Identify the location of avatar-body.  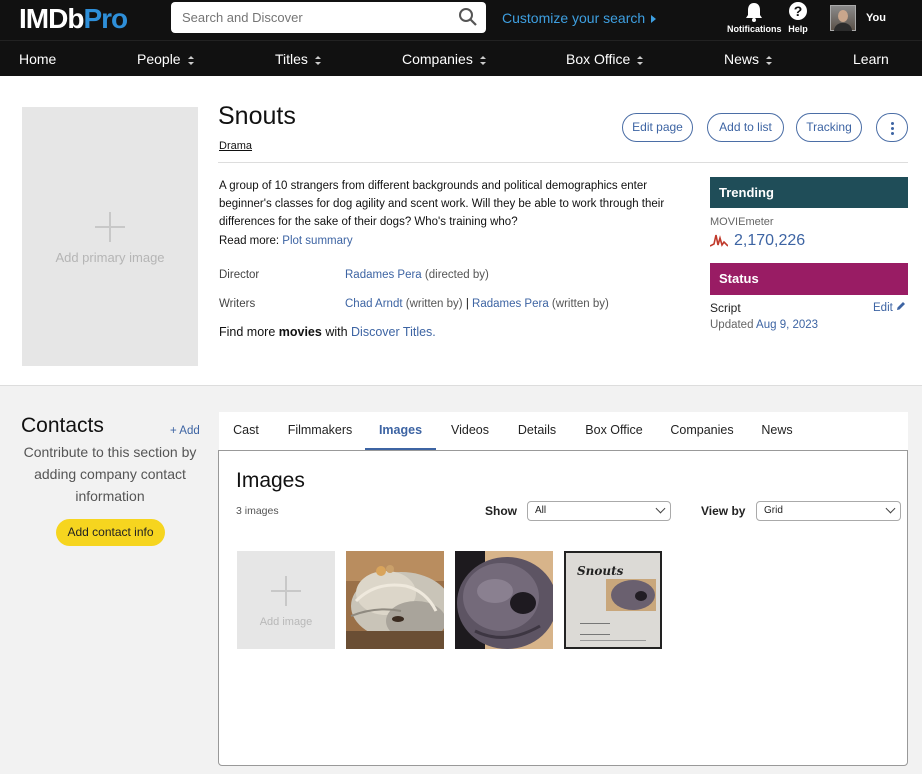
(843, 27).